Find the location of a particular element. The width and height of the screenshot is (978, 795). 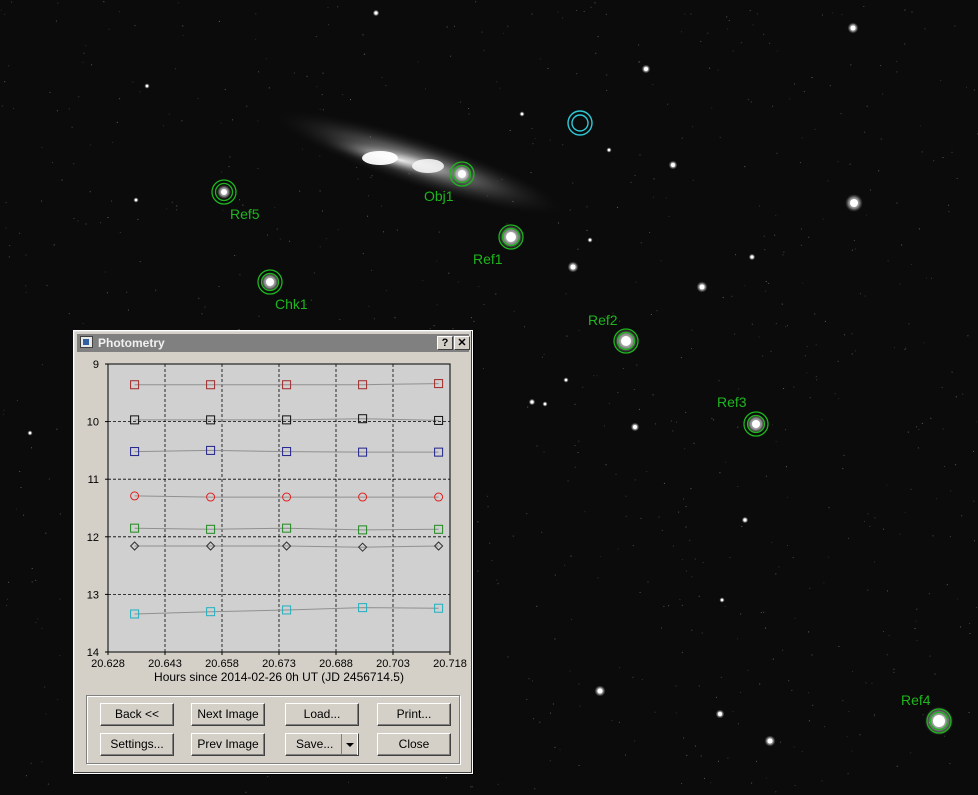

help-button: ? is located at coordinates (445, 343).